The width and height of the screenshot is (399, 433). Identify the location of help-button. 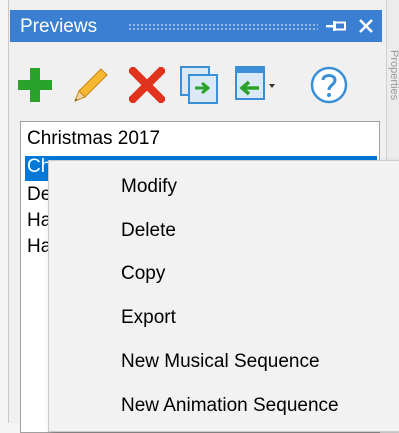
(329, 85).